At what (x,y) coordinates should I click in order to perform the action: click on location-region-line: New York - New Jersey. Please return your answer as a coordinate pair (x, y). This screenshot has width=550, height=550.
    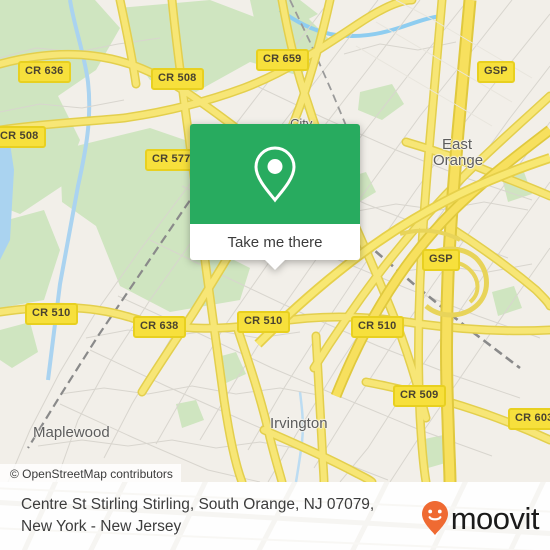
    Looking at the image, I should click on (101, 526).